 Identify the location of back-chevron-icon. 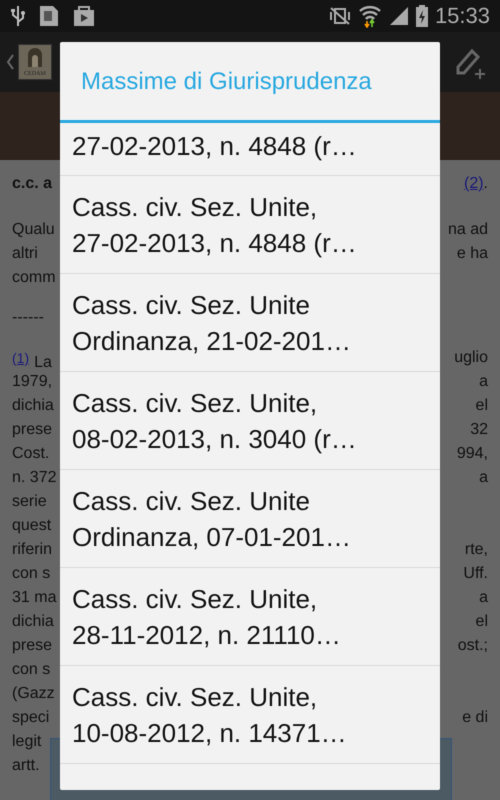
(10, 62).